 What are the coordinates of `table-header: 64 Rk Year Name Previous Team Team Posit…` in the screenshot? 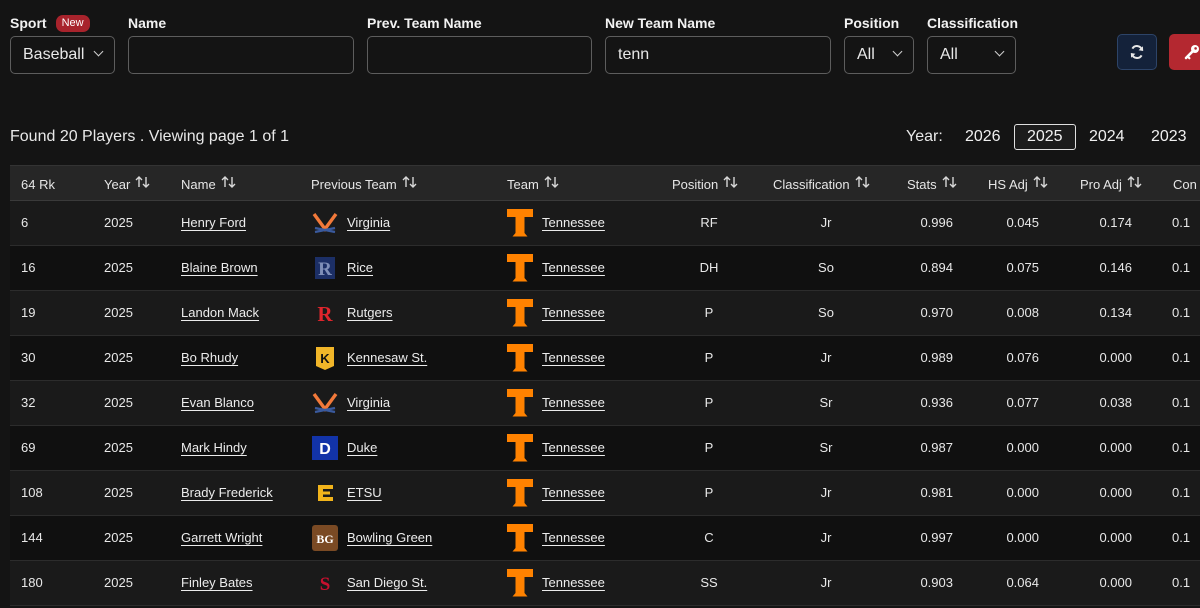 It's located at (605, 183).